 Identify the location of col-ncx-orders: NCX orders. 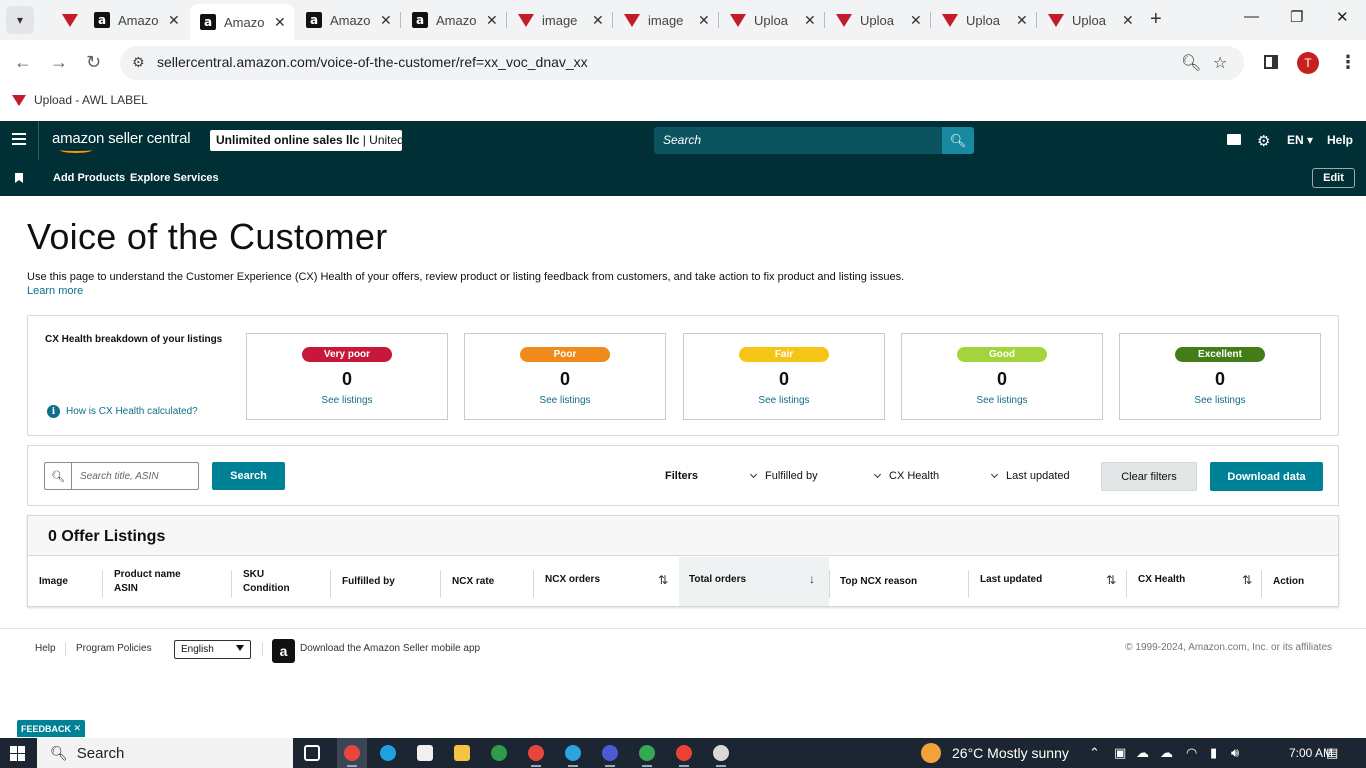
(572, 580).